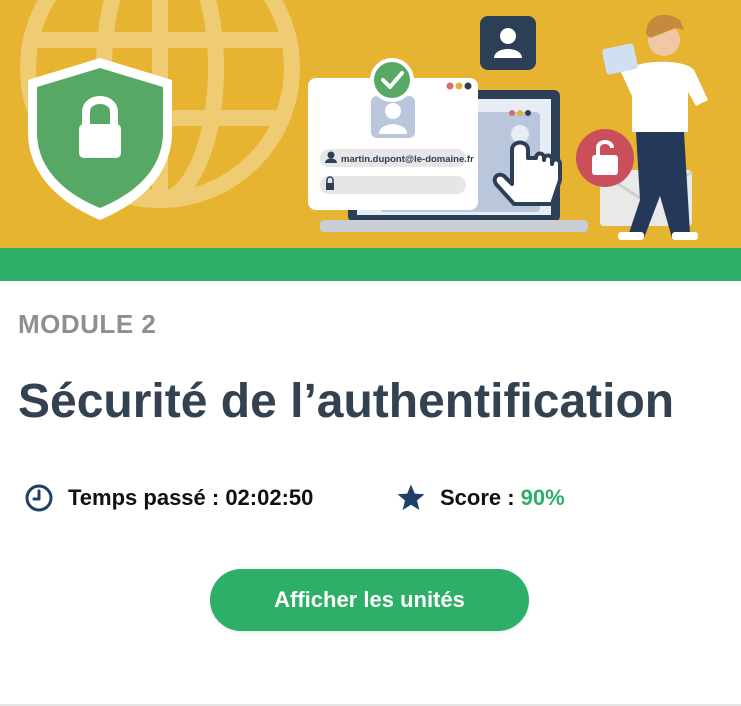  I want to click on clock-icon, so click(39, 498).